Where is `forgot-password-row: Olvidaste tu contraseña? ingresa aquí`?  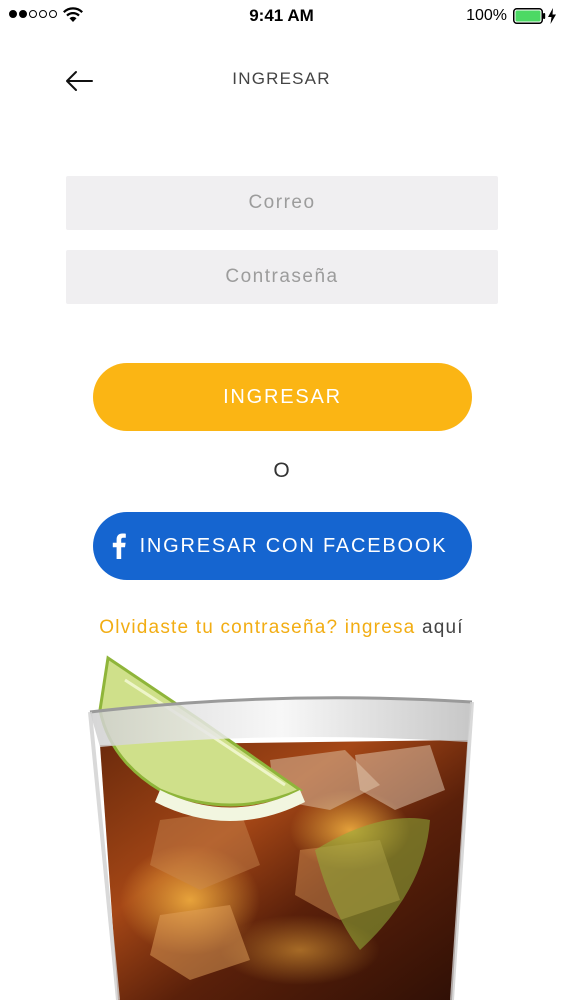
forgot-password-row: Olvidaste tu contraseña? ingresa aquí is located at coordinates (281, 628).